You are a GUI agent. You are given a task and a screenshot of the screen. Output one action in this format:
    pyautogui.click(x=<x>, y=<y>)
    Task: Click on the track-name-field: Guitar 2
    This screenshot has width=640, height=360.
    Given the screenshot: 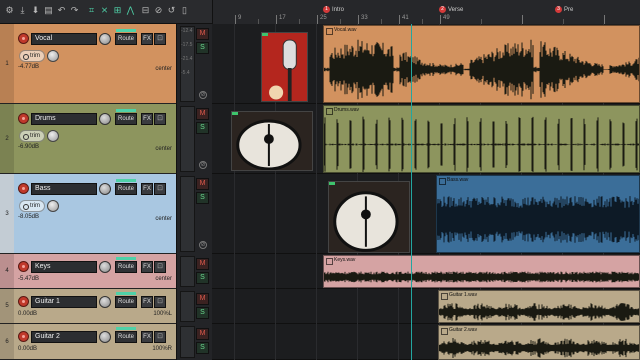 What is the action you would take?
    pyautogui.click(x=64, y=337)
    